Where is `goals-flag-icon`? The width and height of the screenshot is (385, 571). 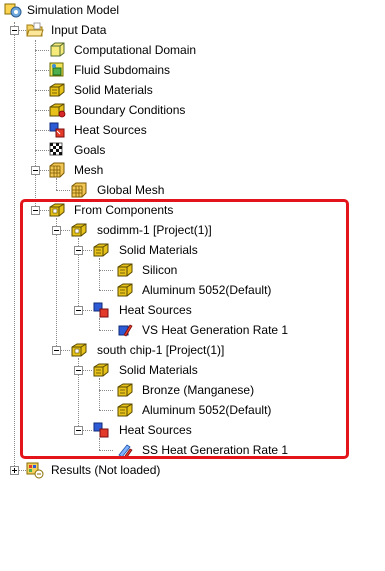
goals-flag-icon is located at coordinates (56, 149).